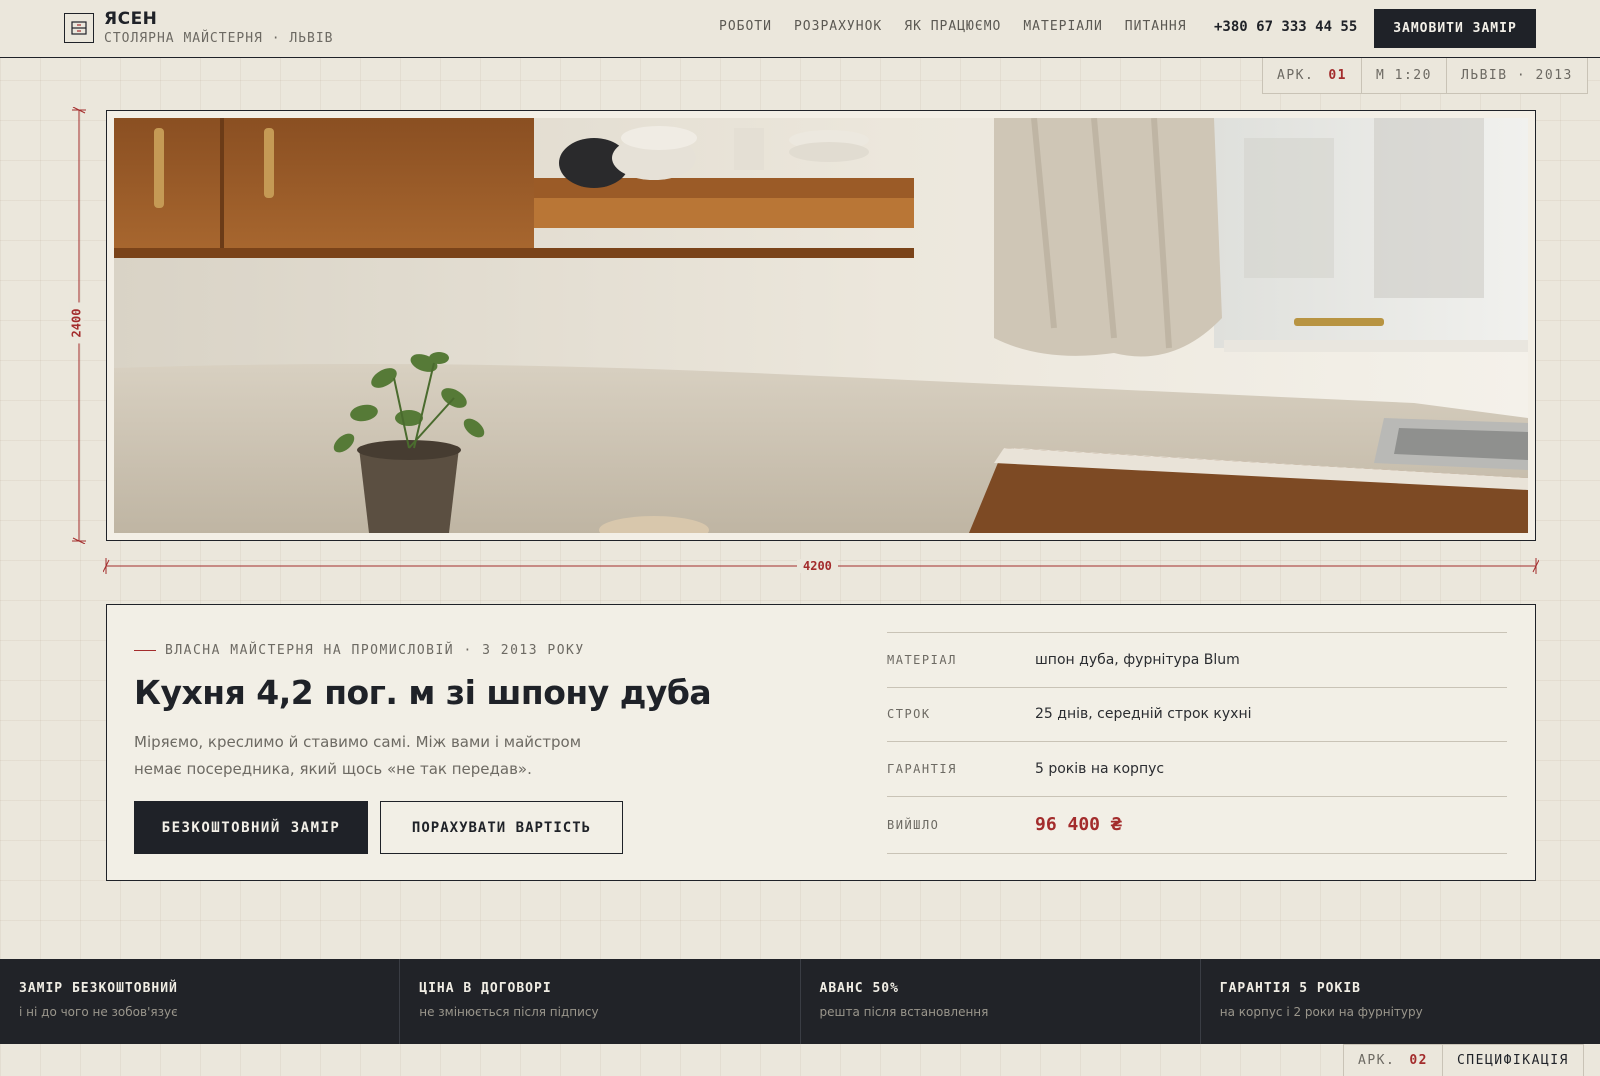 This screenshot has height=1076, width=1600. What do you see at coordinates (1197, 769) in the screenshot?
I see `spec-row-warranty: ГАРАНТІЯ 5 років на корпус` at bounding box center [1197, 769].